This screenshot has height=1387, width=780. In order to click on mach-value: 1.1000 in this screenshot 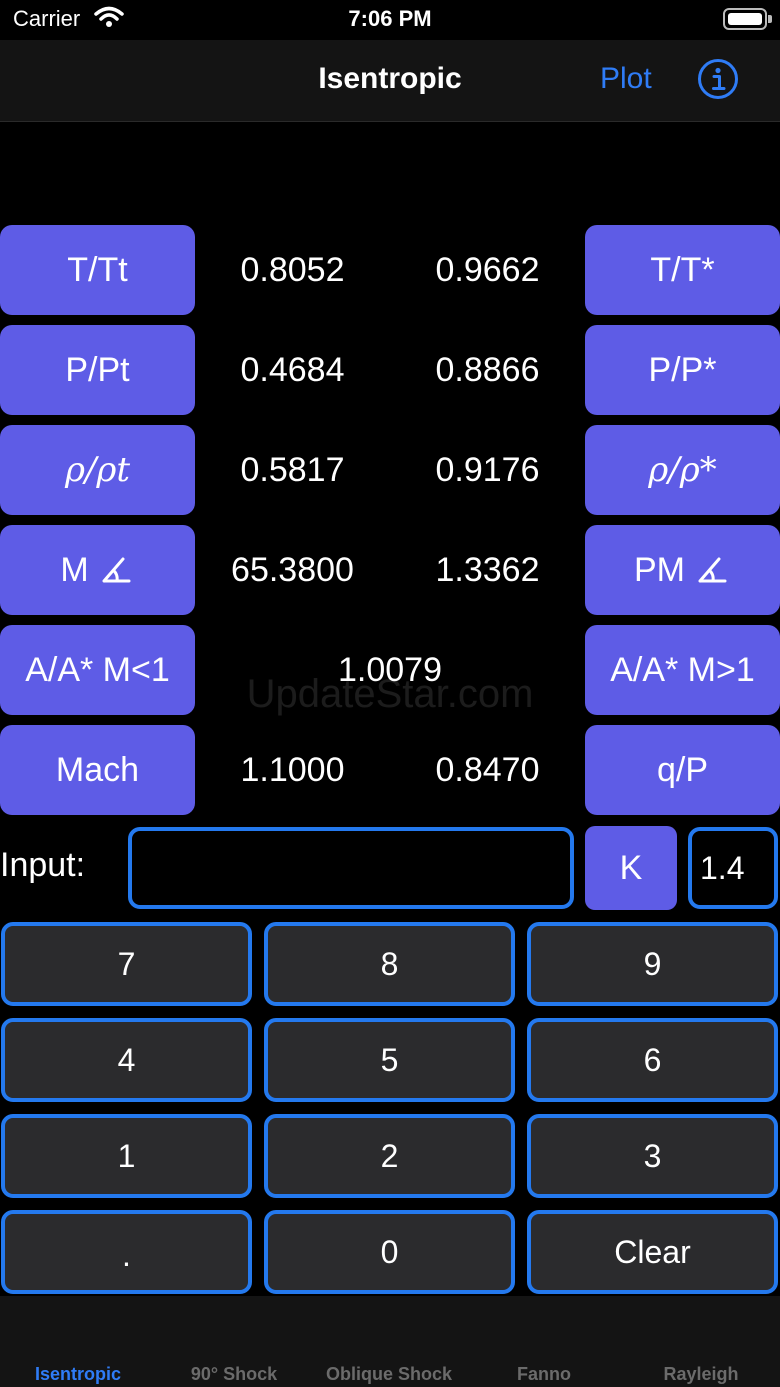, I will do `click(292, 769)`.